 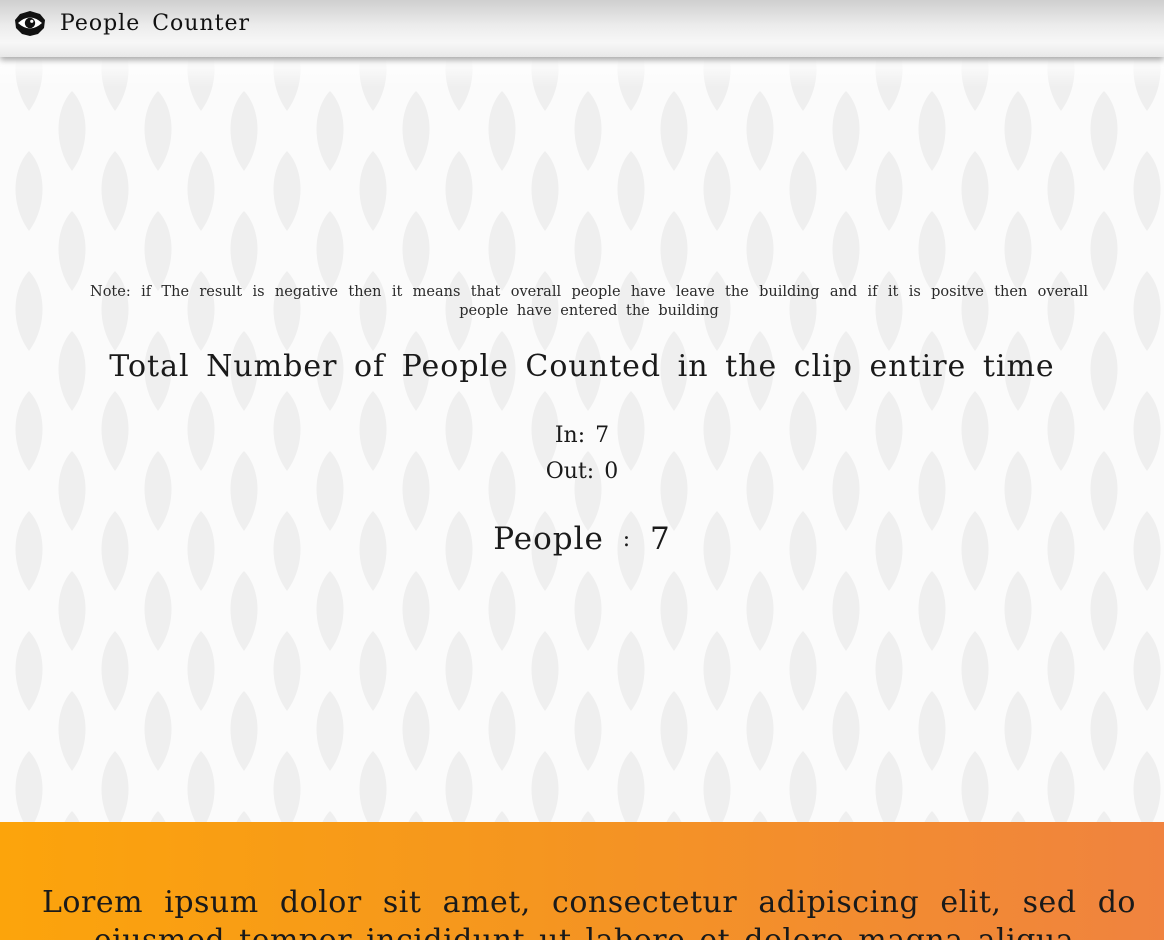 What do you see at coordinates (570, 435) in the screenshot?
I see `in-label: In:` at bounding box center [570, 435].